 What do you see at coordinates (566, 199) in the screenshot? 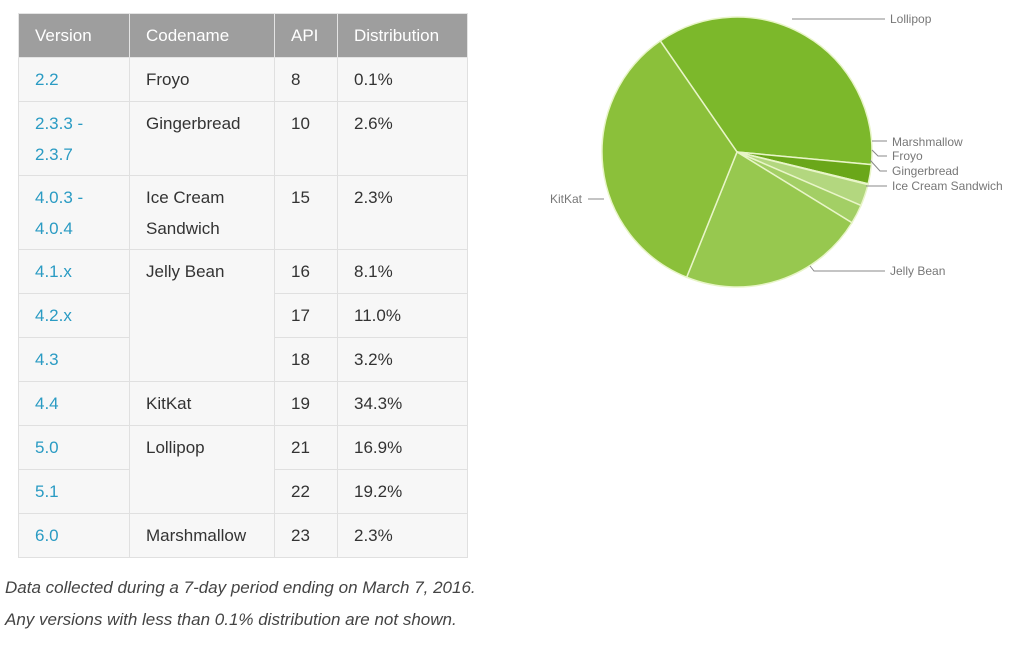
I see `slice-label: KitKat` at bounding box center [566, 199].